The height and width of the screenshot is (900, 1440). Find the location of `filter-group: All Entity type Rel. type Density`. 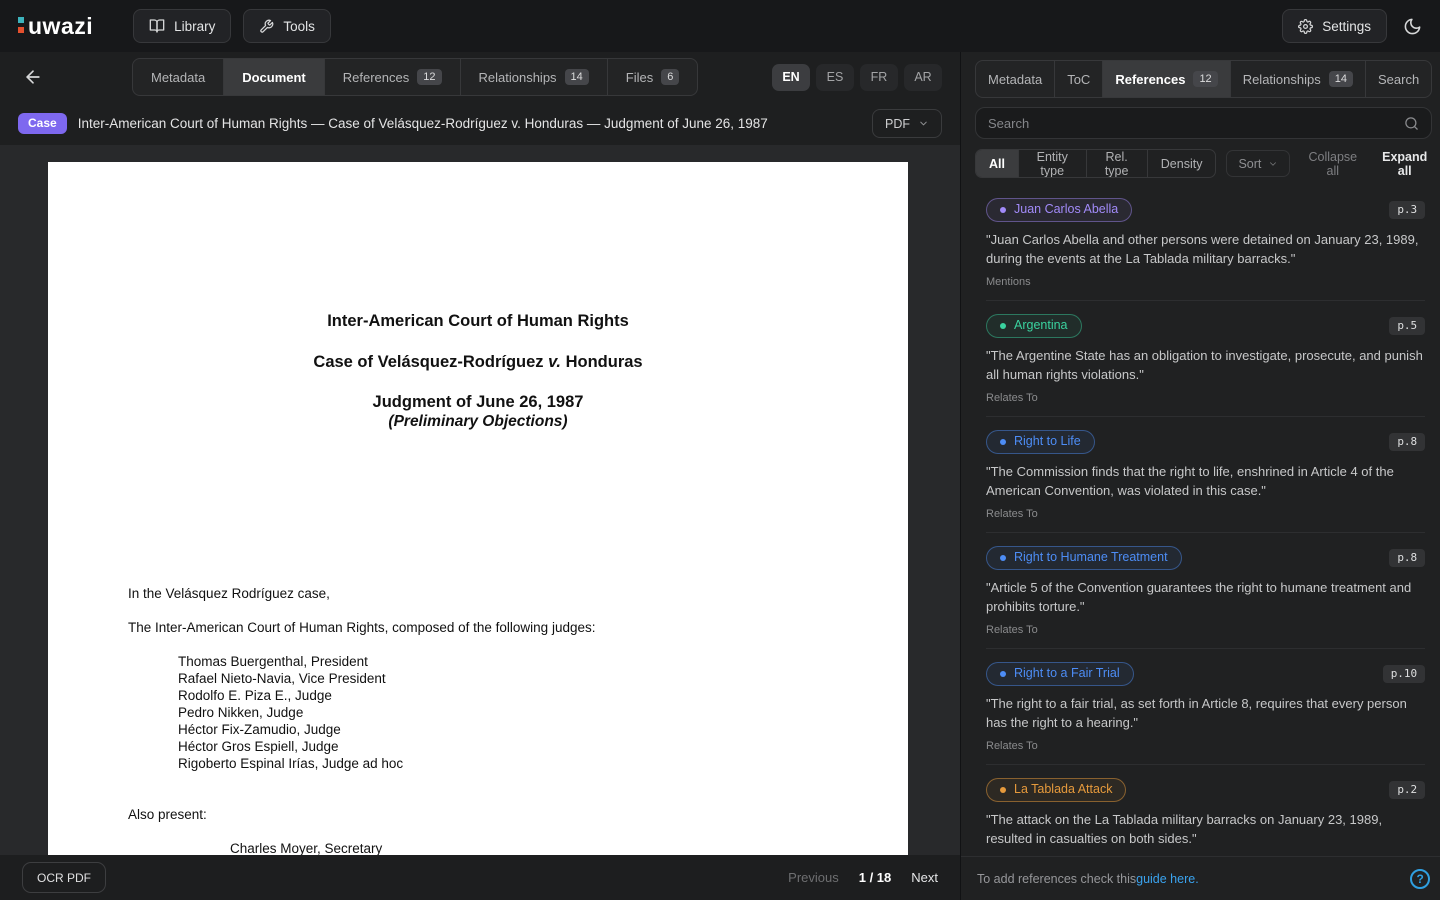

filter-group: All Entity type Rel. type Density is located at coordinates (1096, 163).